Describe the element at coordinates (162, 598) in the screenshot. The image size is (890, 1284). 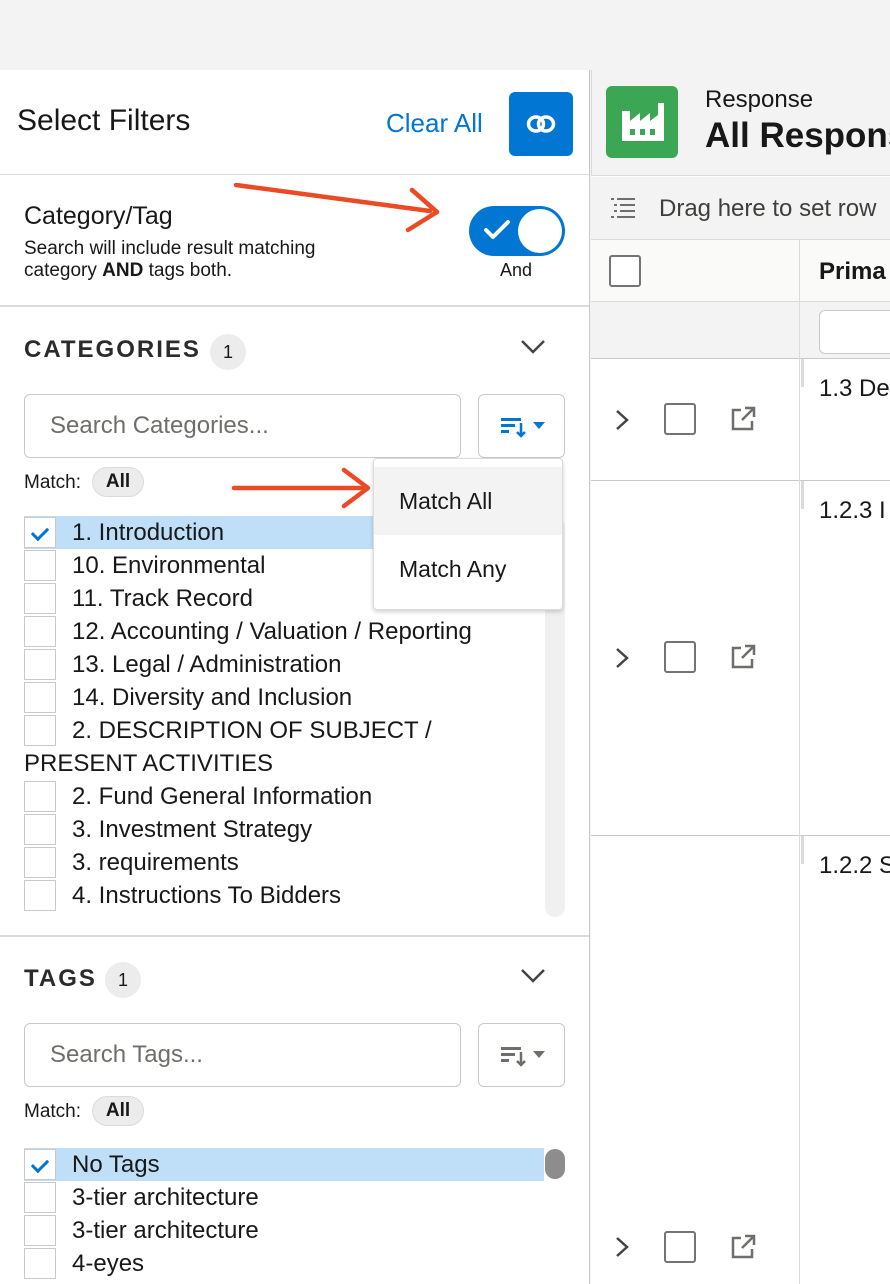
I see `item-label: 11. Track Record` at that location.